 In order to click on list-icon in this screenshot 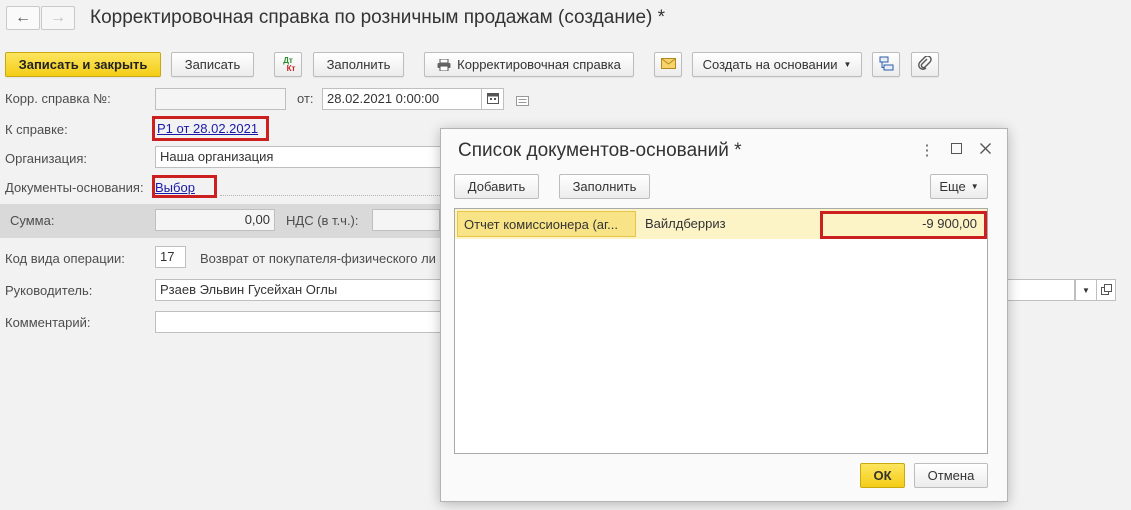, I will do `click(522, 101)`.